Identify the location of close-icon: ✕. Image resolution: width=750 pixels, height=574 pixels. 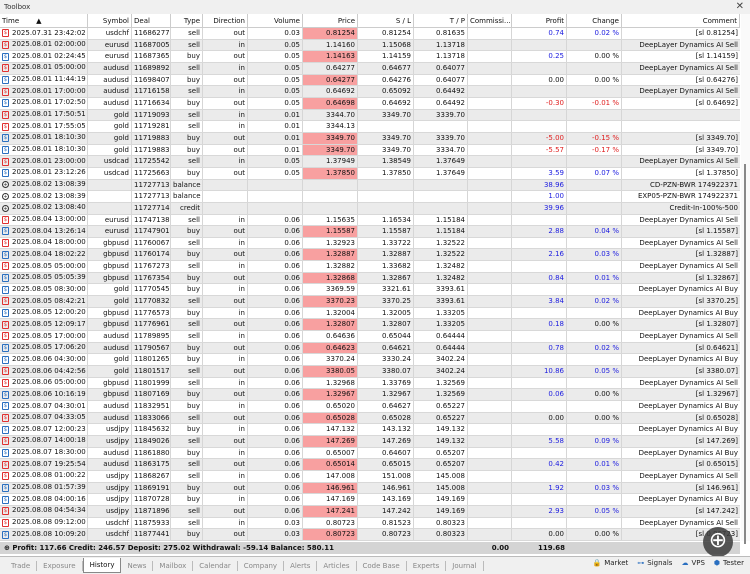
(740, 6).